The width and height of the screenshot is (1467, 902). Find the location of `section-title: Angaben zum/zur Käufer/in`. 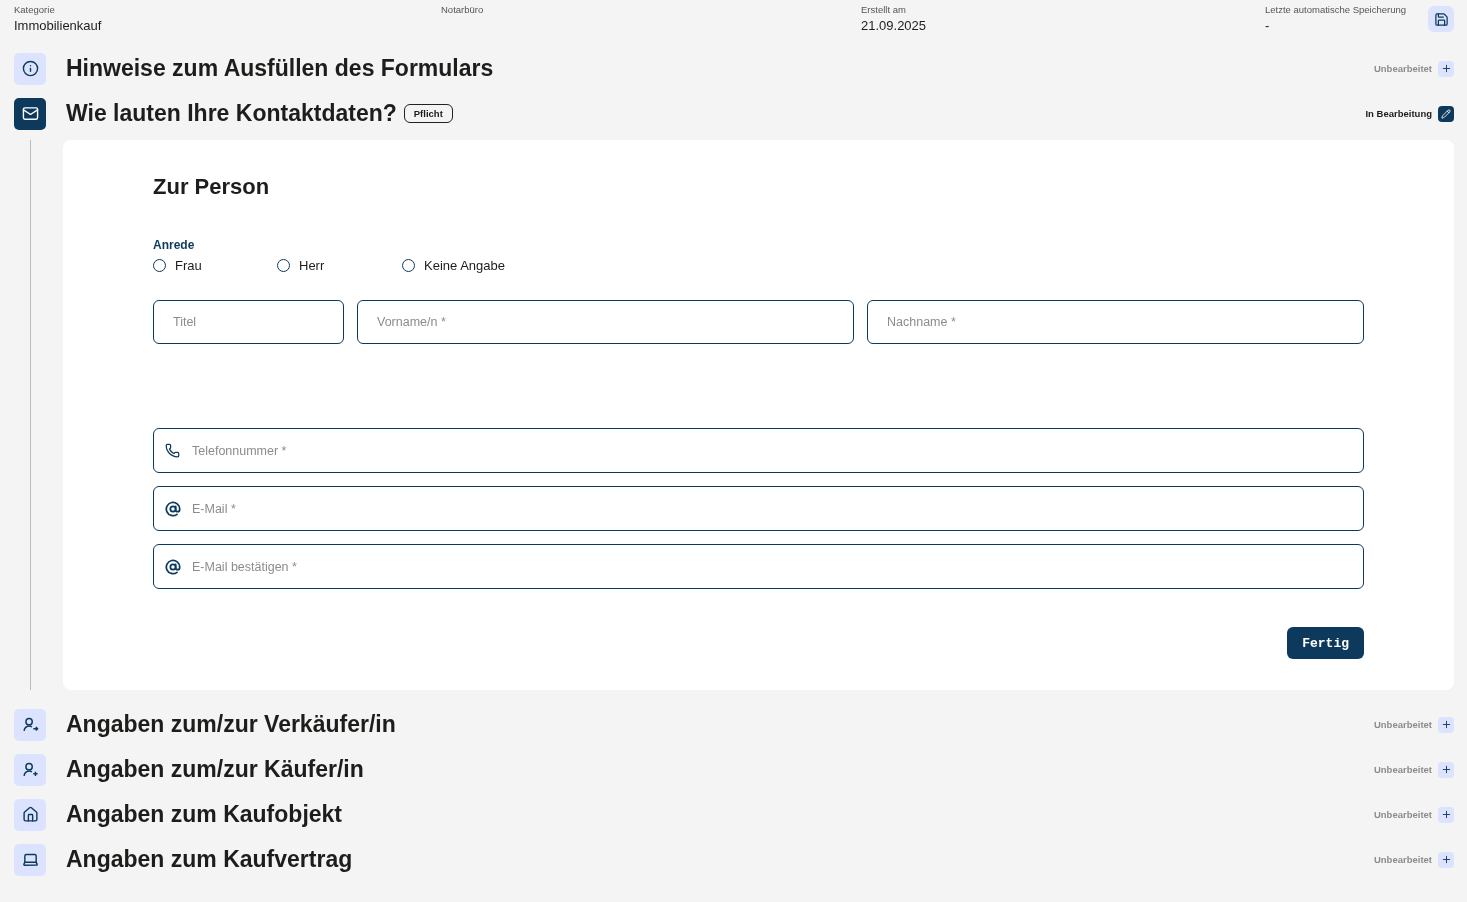

section-title: Angaben zum/zur Käufer/in is located at coordinates (215, 769).